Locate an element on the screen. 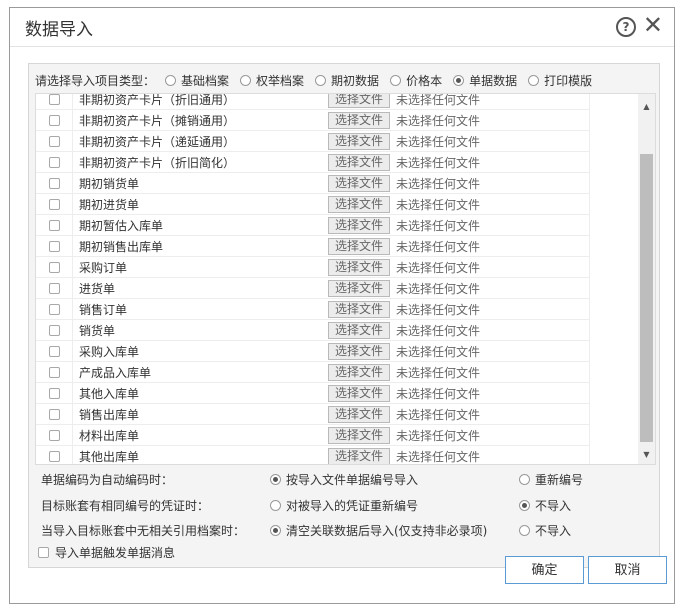  type-option-5: 打印模版 is located at coordinates (560, 80).